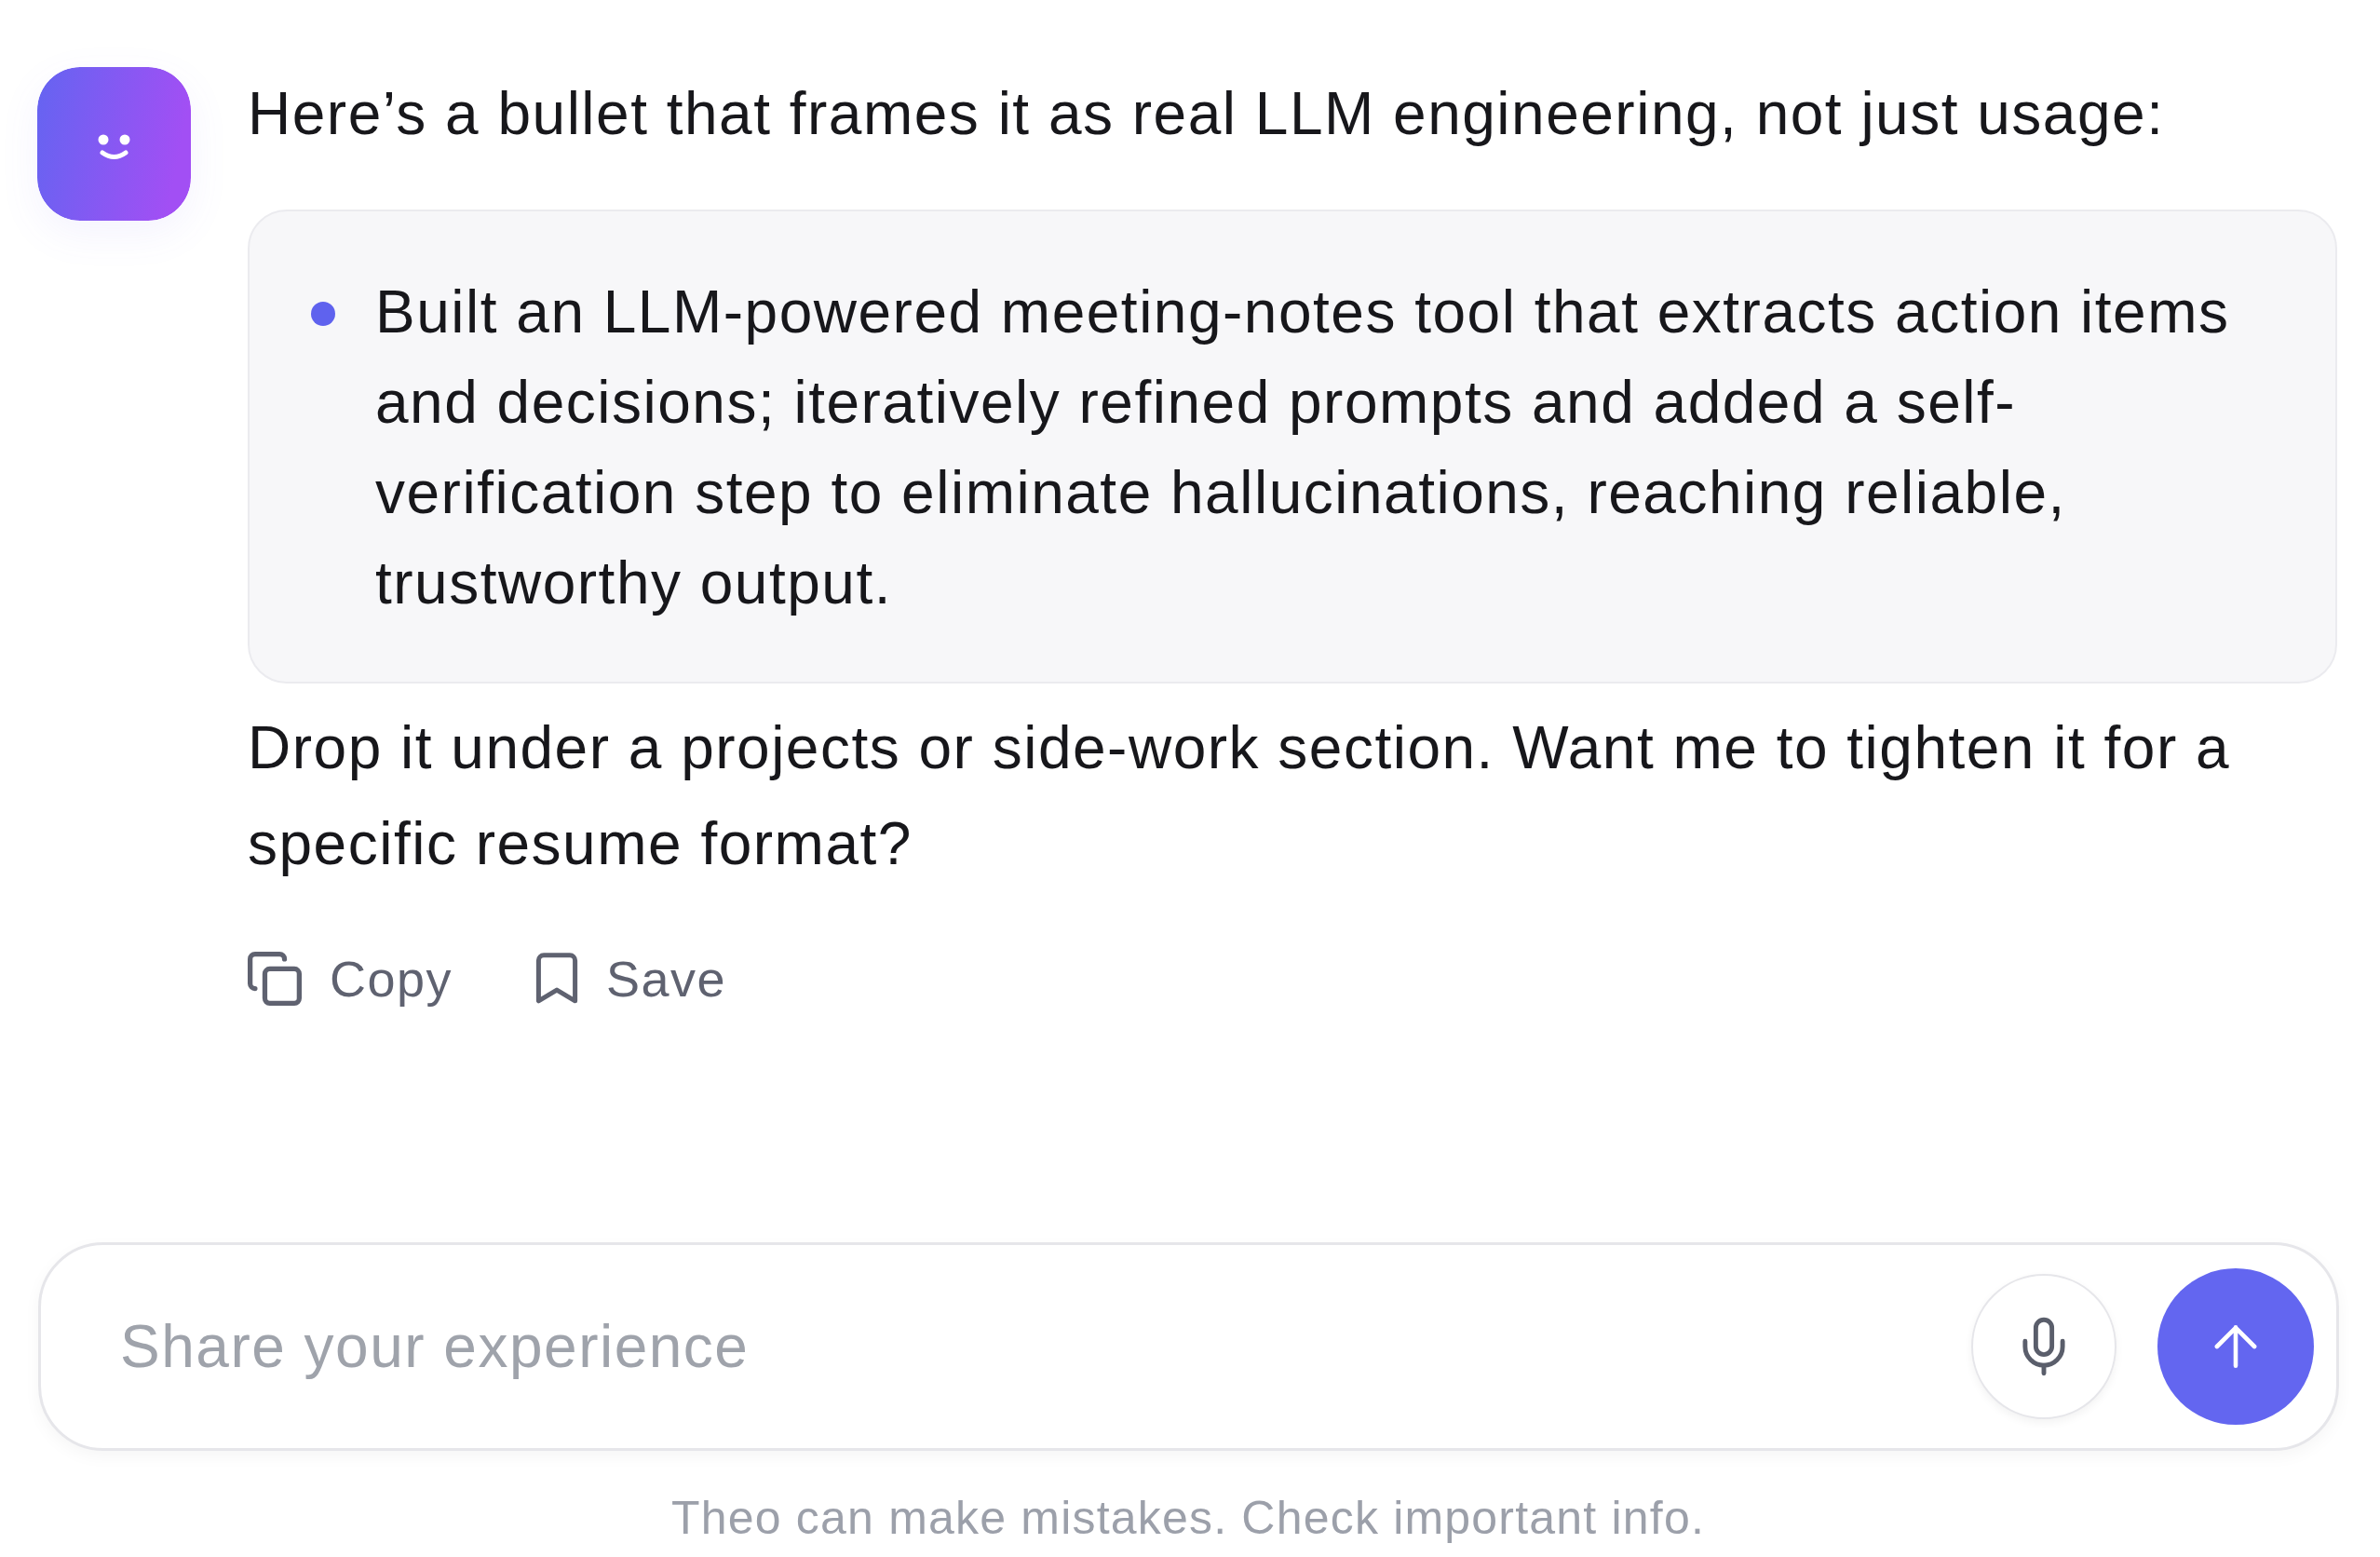 The width and height of the screenshot is (2380, 1557). What do you see at coordinates (275, 979) in the screenshot?
I see `copy-icon` at bounding box center [275, 979].